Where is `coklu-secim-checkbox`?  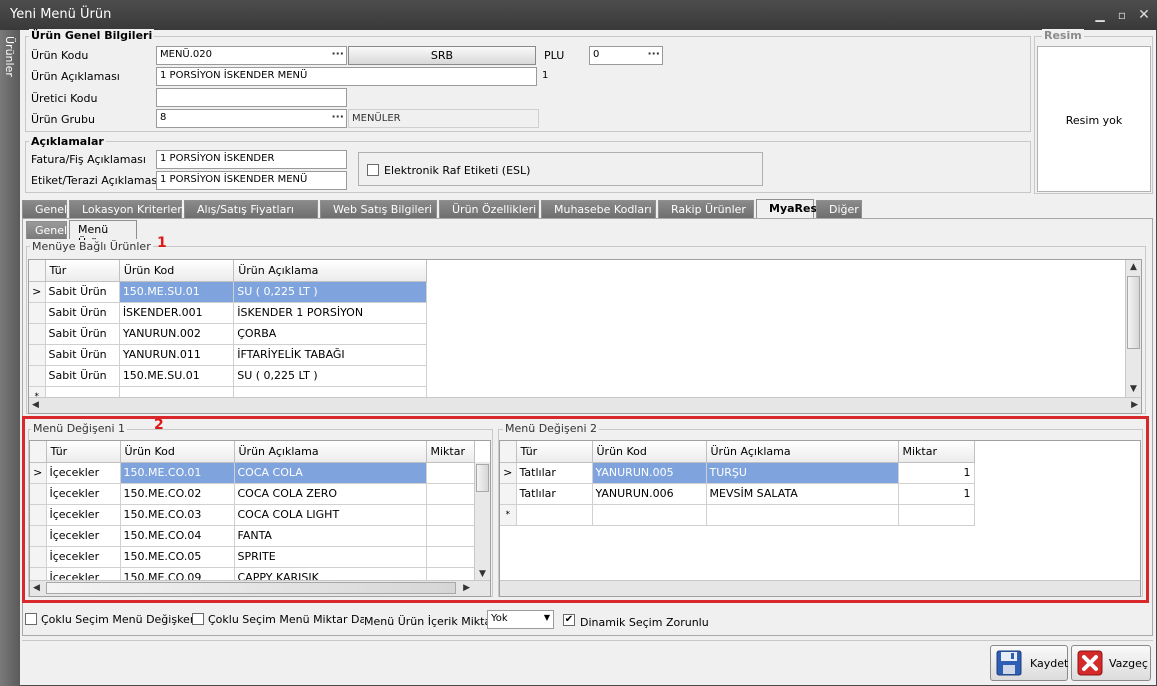
coklu-secim-checkbox is located at coordinates (31, 619).